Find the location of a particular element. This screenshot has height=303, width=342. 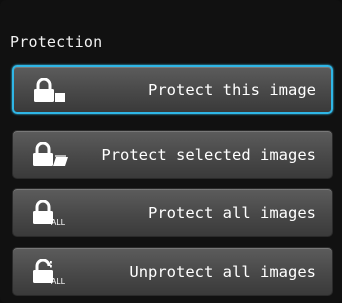

menu-item-label: Protect selected images is located at coordinates (208, 154).